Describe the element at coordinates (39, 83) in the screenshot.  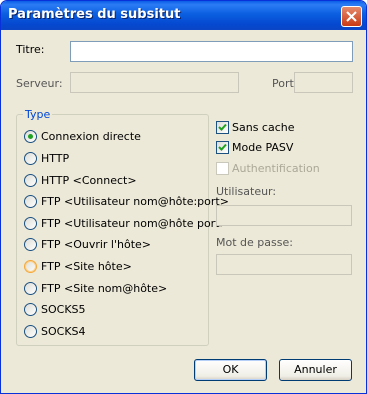
I see `serveur-label: Serveur:` at that location.